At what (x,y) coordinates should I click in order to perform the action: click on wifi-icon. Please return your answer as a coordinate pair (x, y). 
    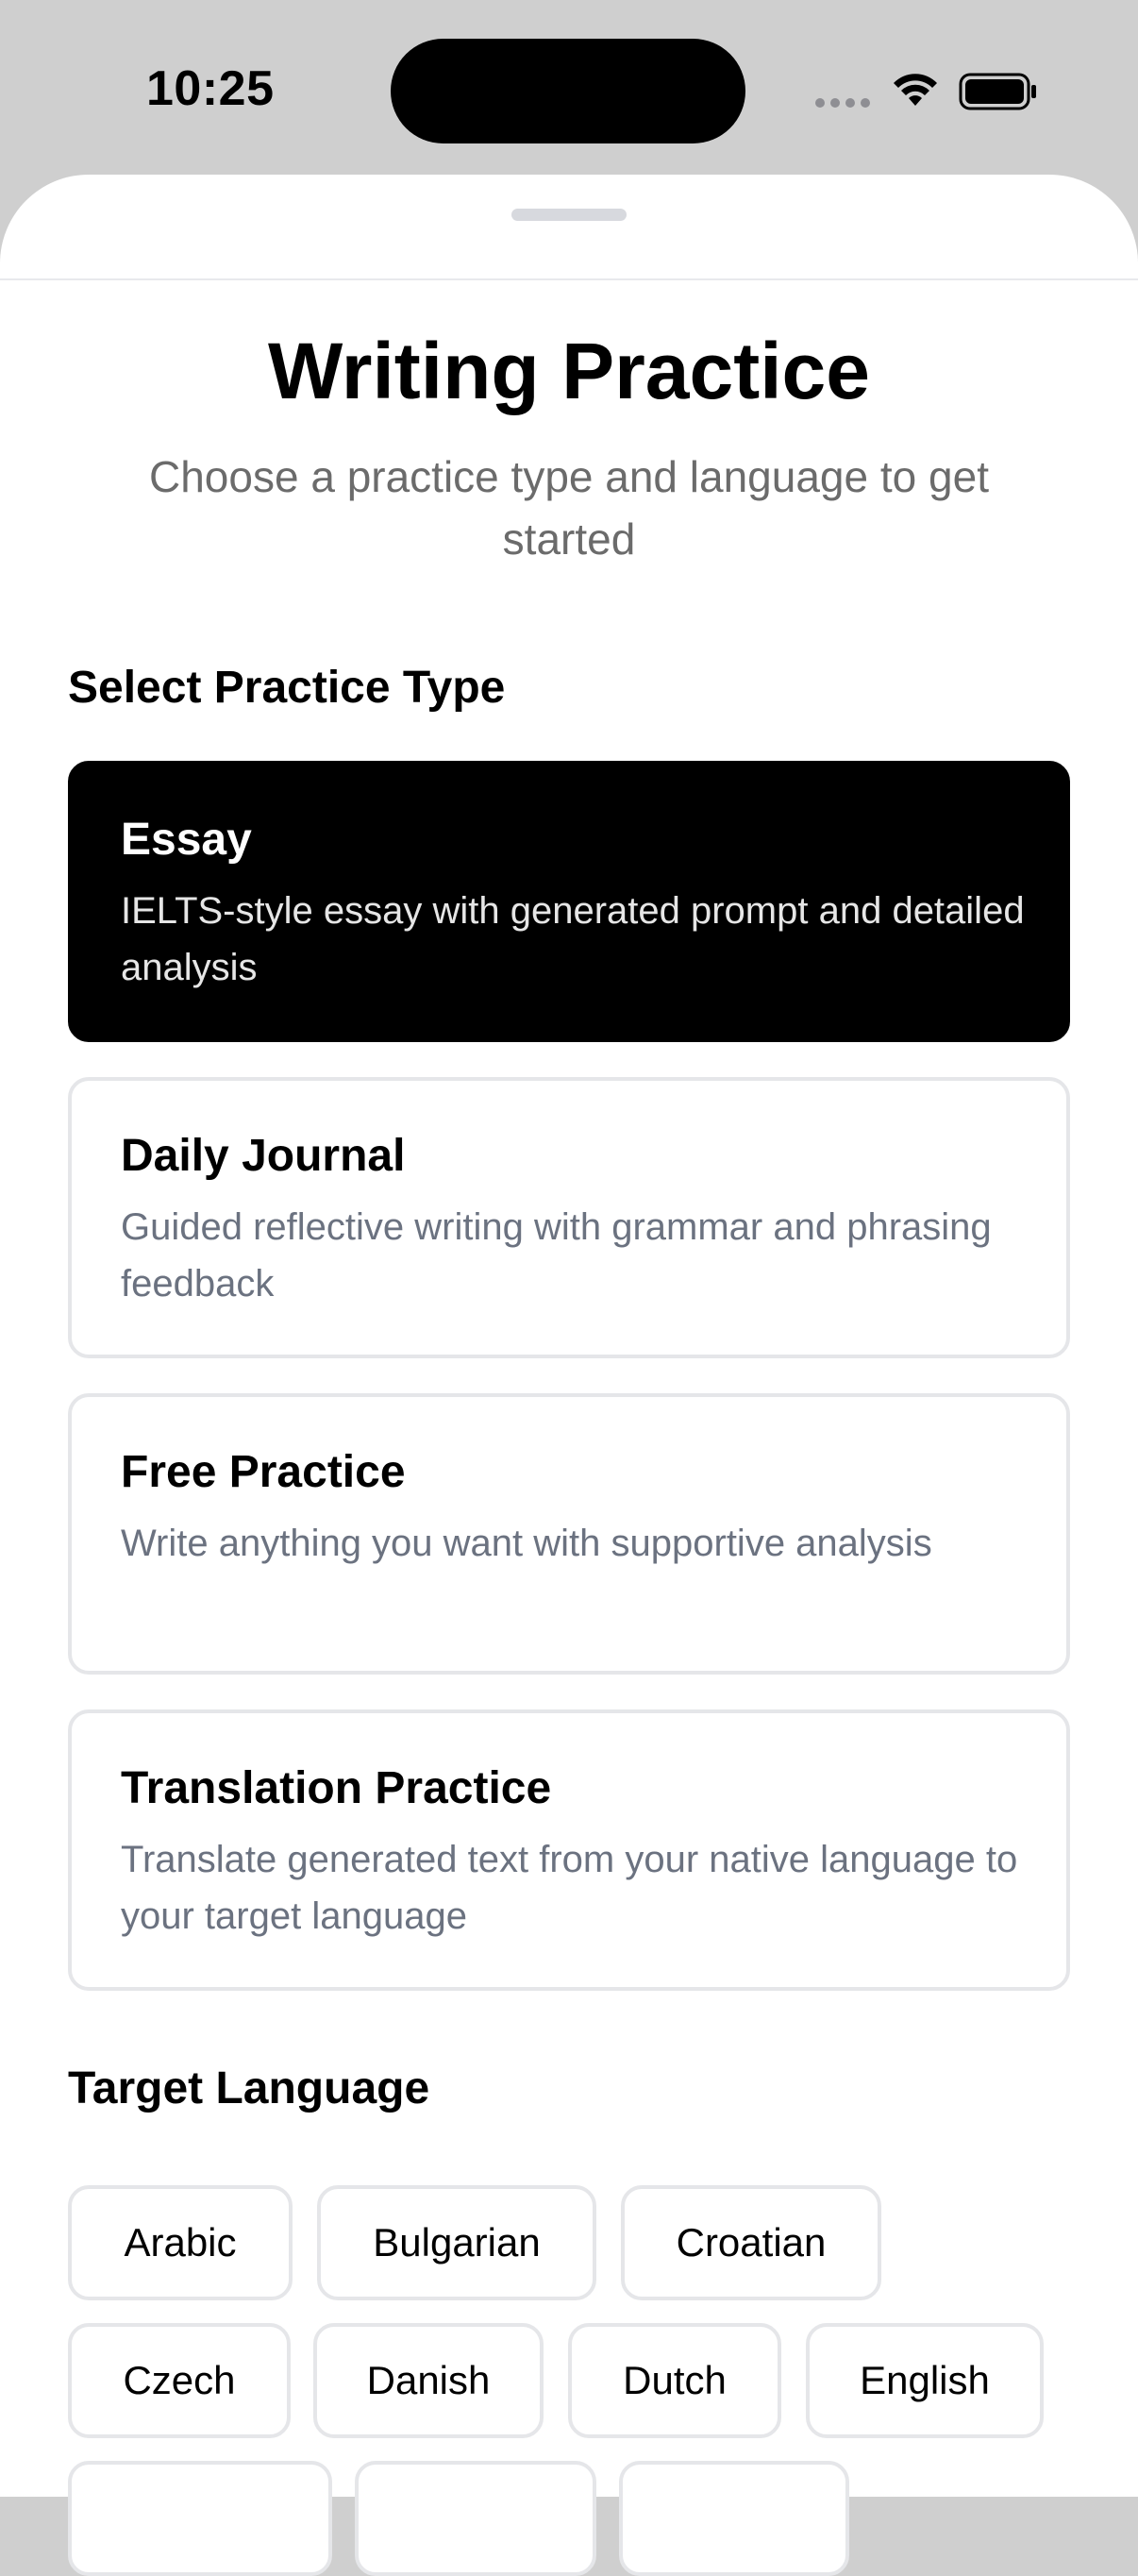
    Looking at the image, I should click on (915, 90).